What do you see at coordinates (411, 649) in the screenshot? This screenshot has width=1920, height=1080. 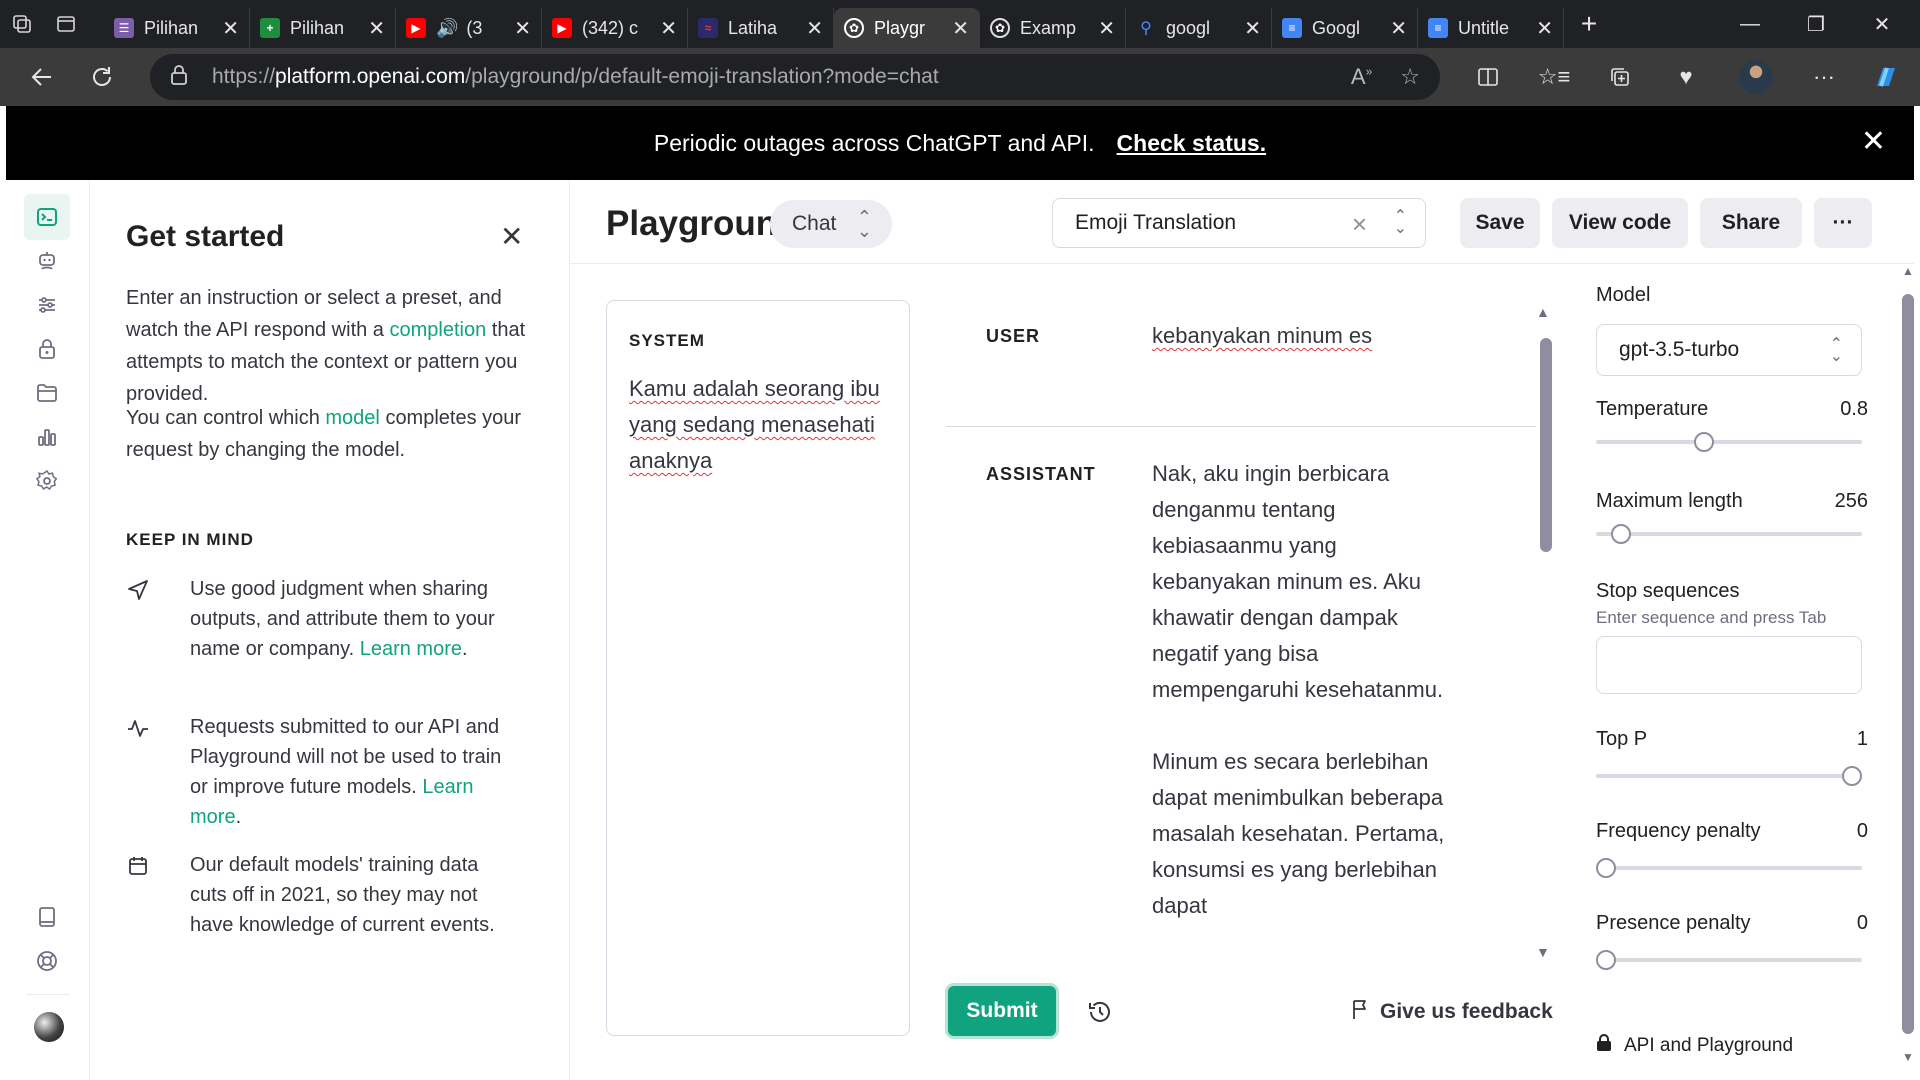 I see `learn-more-link: Learn more` at bounding box center [411, 649].